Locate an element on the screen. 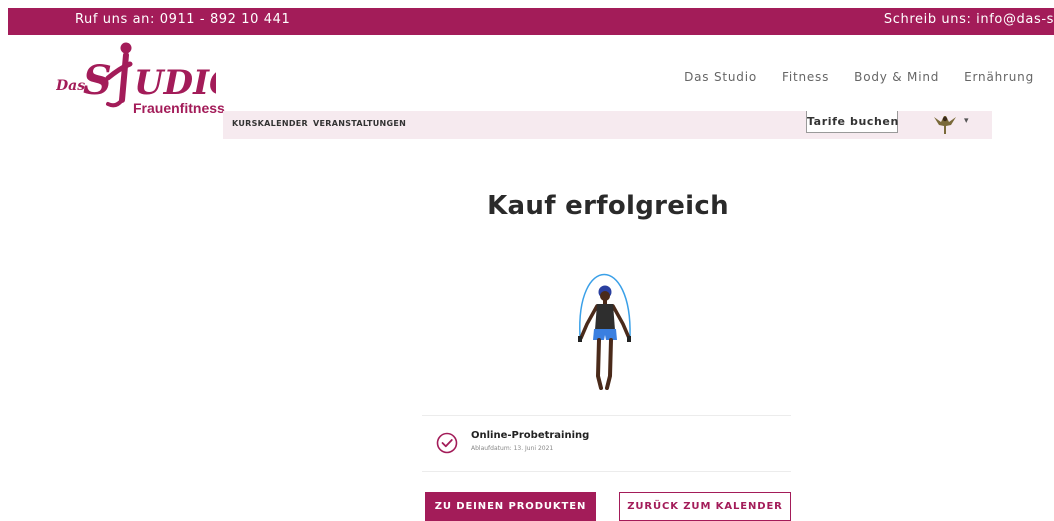  nav-item-ernaehrung: Ernährung is located at coordinates (999, 77).